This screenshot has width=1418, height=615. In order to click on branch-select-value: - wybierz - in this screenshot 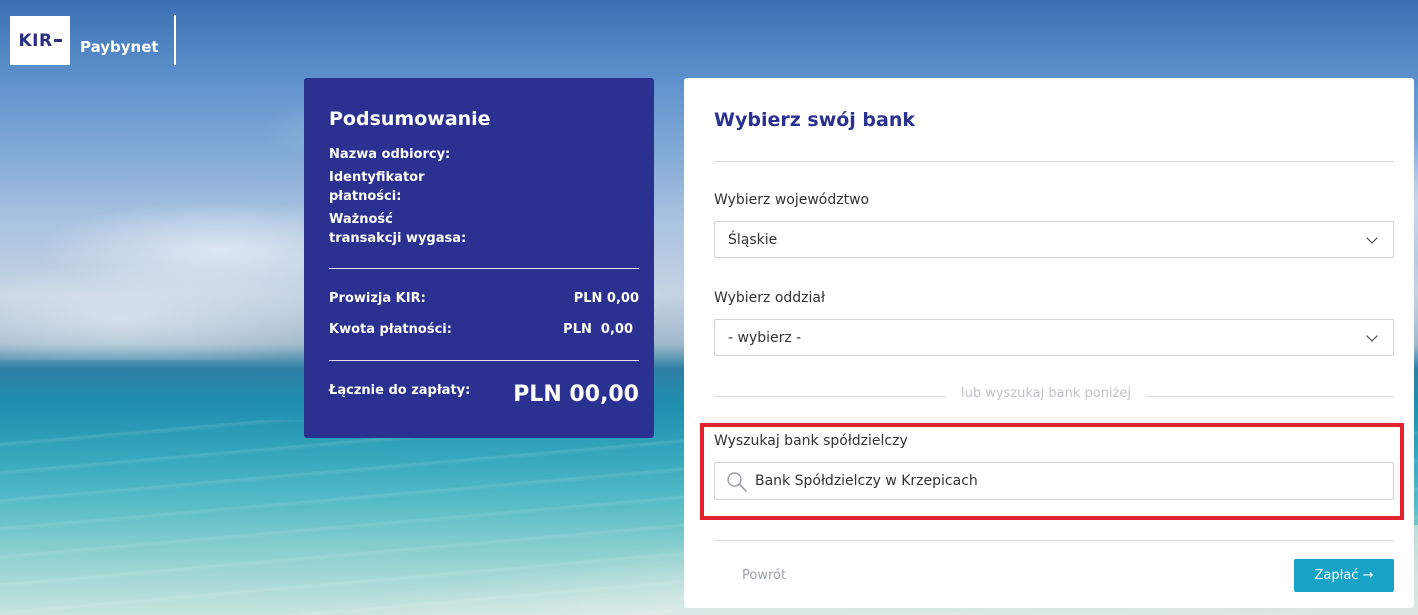, I will do `click(765, 337)`.